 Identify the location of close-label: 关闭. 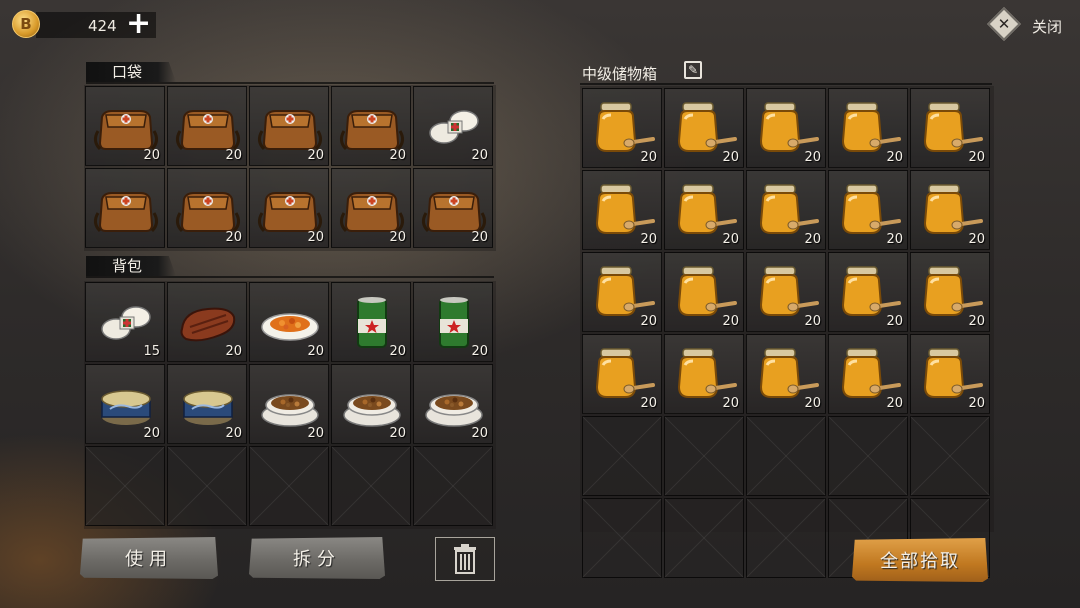
(1047, 27).